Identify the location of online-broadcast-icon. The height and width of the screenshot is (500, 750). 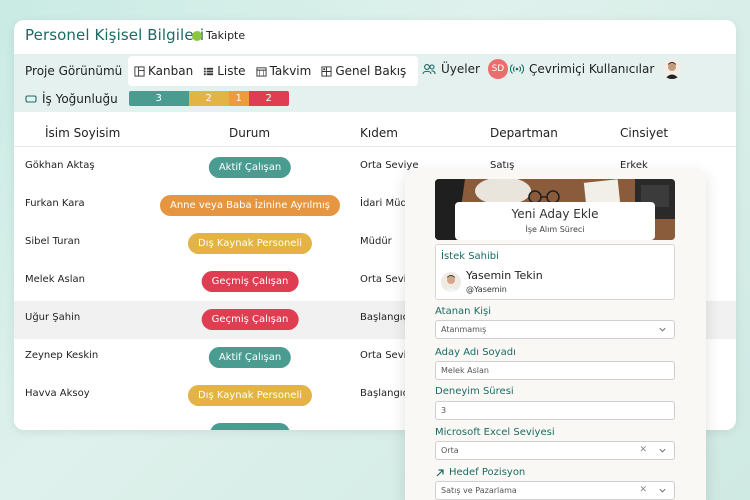
(517, 69).